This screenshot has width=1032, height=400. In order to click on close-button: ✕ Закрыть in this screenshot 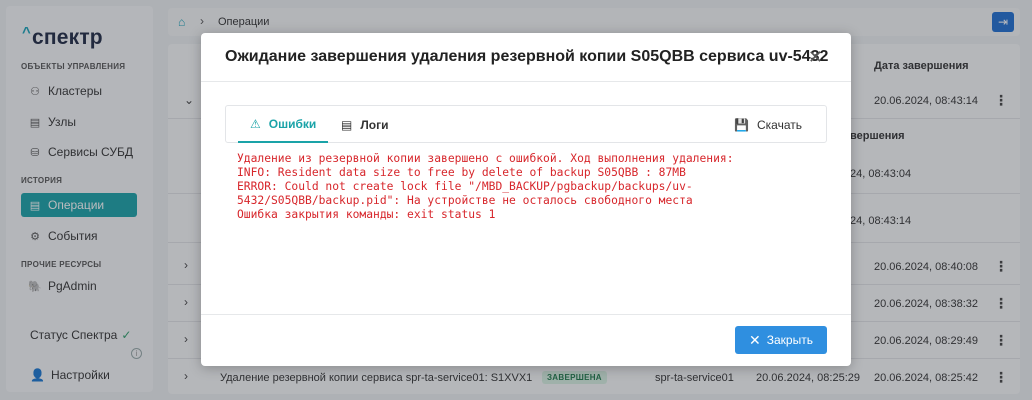, I will do `click(781, 340)`.